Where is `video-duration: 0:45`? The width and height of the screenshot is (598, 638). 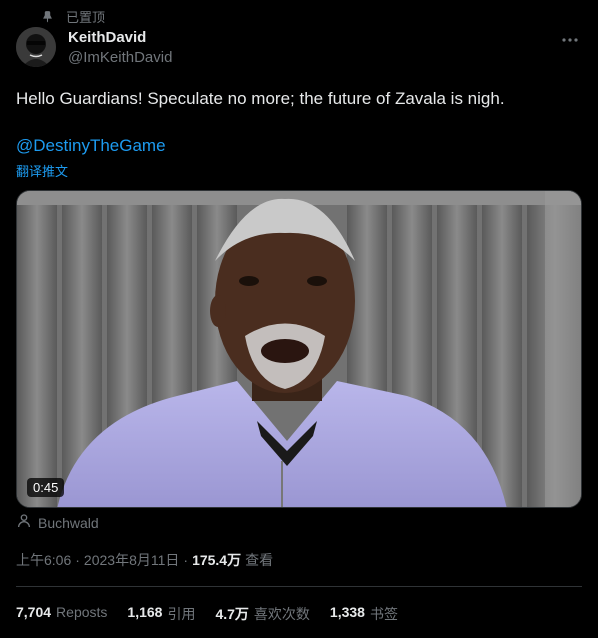
video-duration: 0:45 is located at coordinates (46, 487).